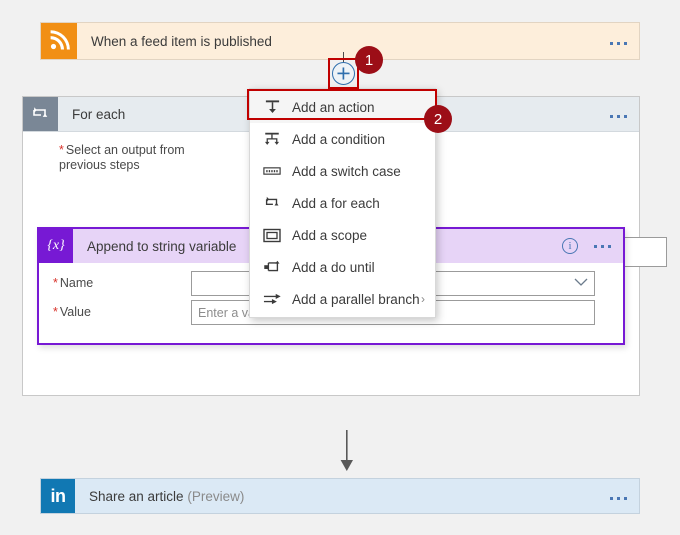 This screenshot has width=680, height=535. I want to click on variable-icon-glyph: {x}, so click(56, 245).